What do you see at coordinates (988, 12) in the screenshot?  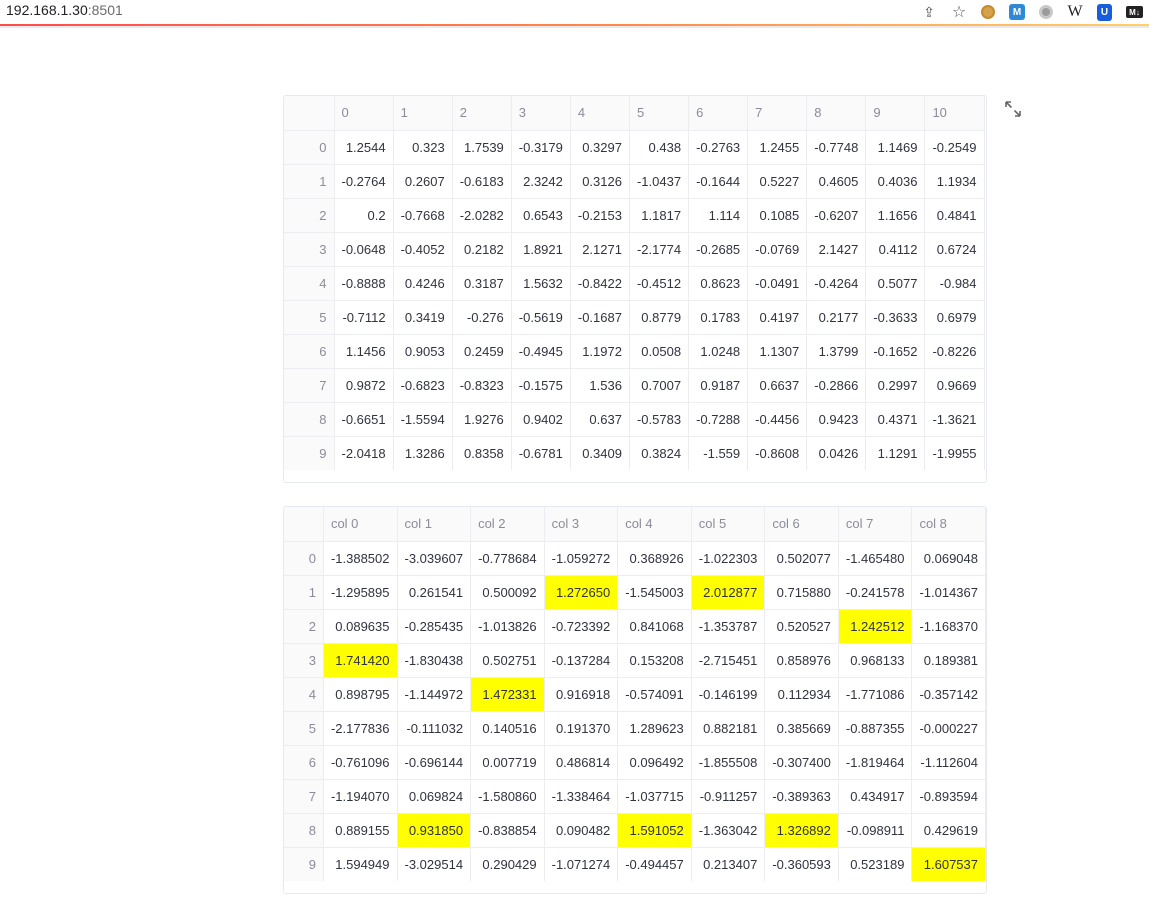 I see `extension-gear-icon` at bounding box center [988, 12].